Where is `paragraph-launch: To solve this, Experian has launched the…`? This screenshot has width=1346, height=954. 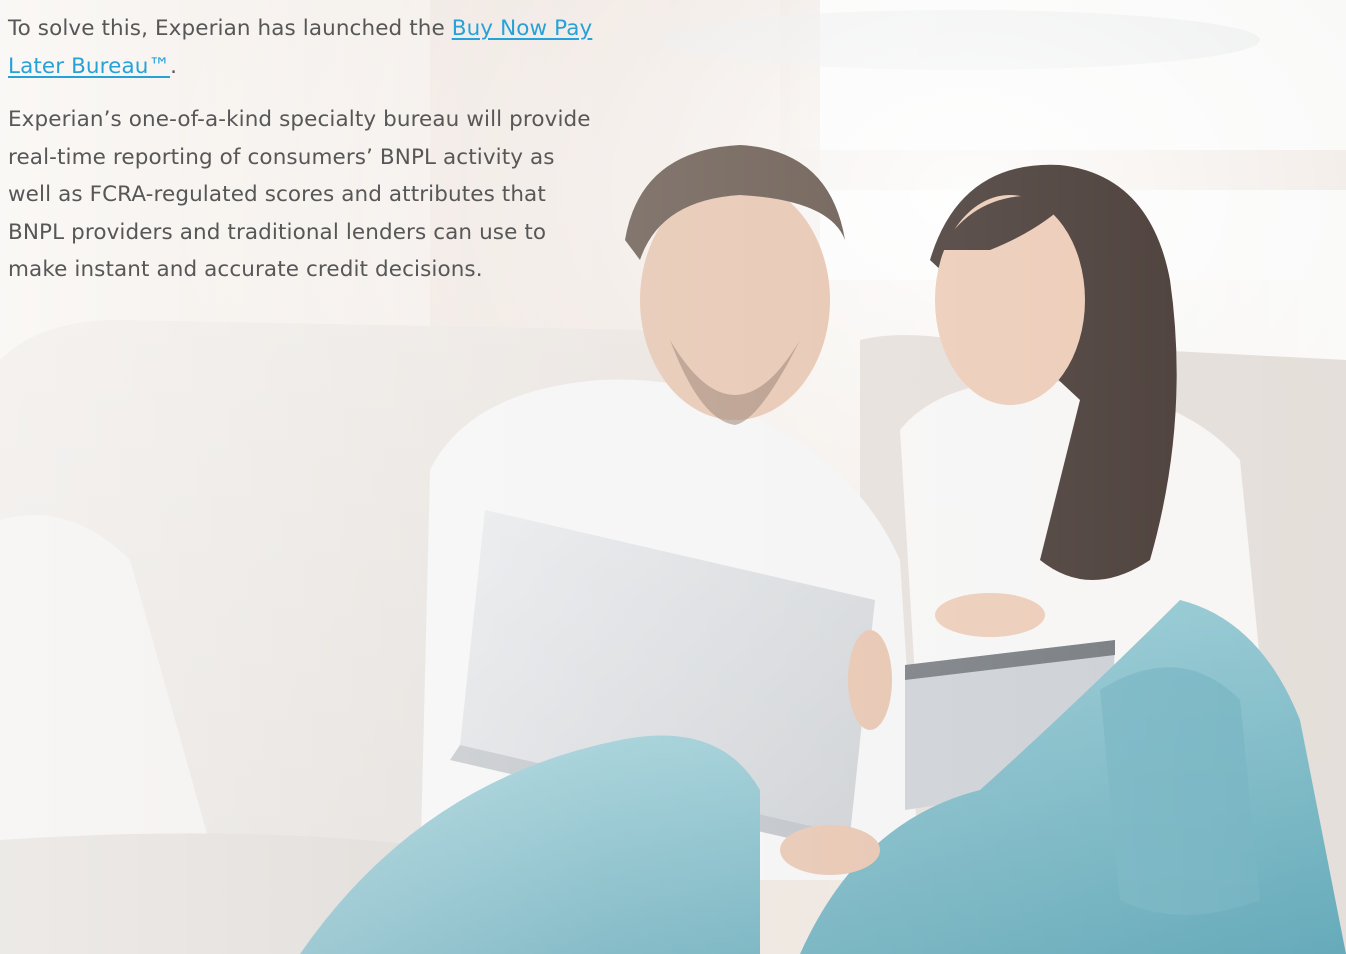 paragraph-launch: To solve this, Experian has launched the… is located at coordinates (303, 47).